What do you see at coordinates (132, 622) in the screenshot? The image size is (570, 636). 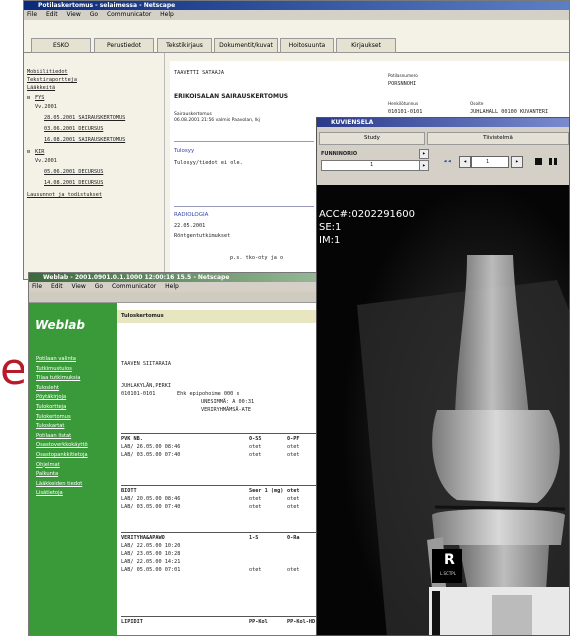 I see `lab-table-name: LIPIDIT` at bounding box center [132, 622].